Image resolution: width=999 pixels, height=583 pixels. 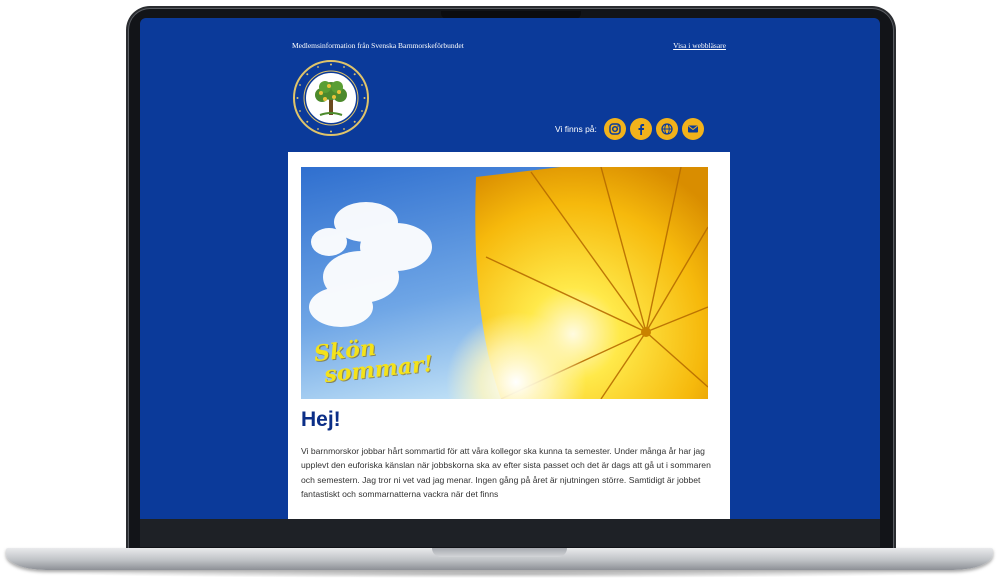 What do you see at coordinates (500, 574) in the screenshot?
I see `base-shadow` at bounding box center [500, 574].